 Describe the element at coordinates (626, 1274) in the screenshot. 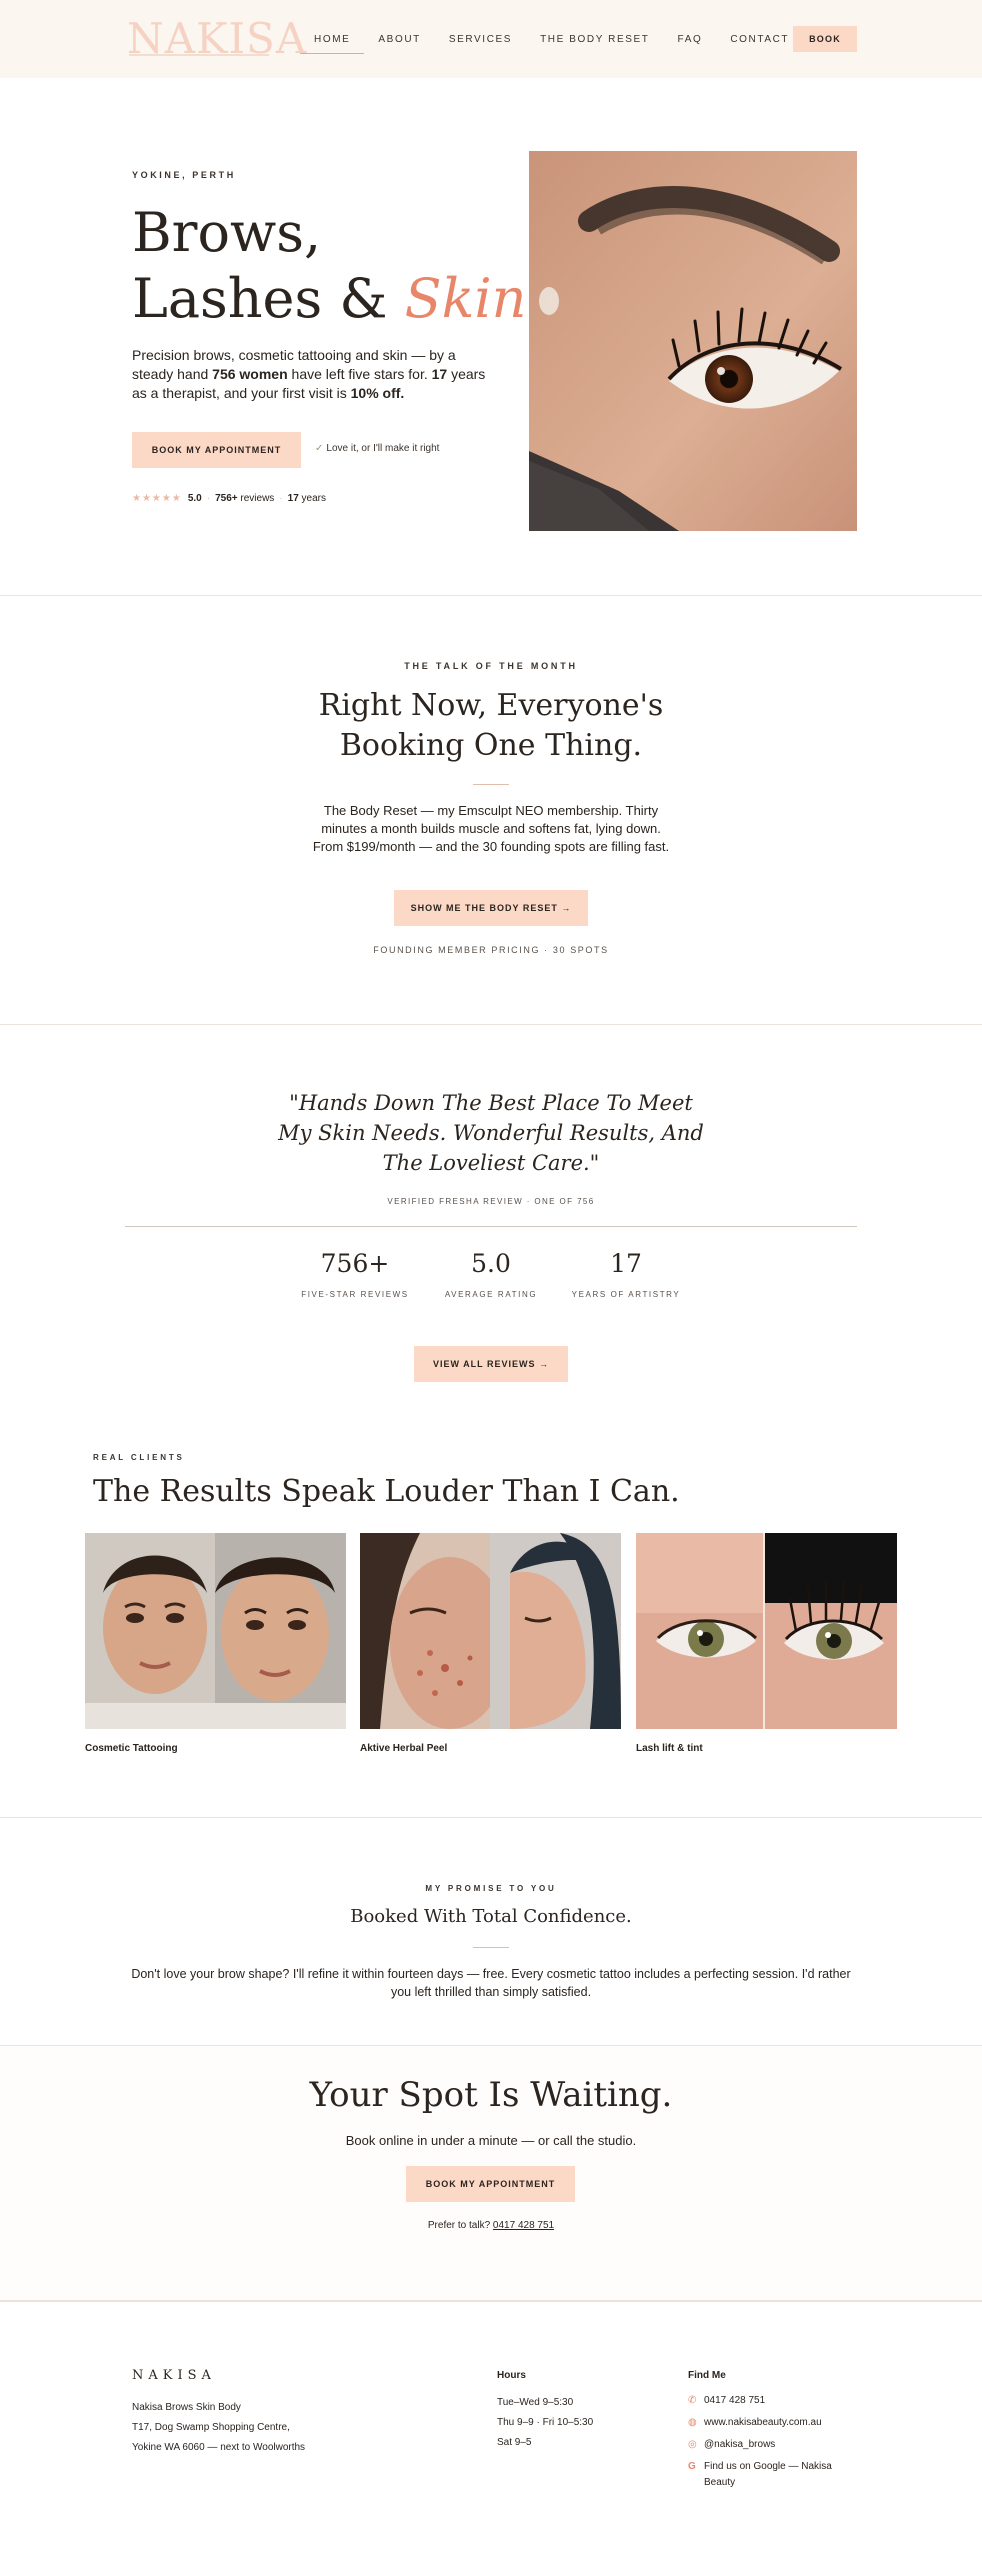

I see `stat-years: 17 YEARS OF ARTISTRY` at that location.